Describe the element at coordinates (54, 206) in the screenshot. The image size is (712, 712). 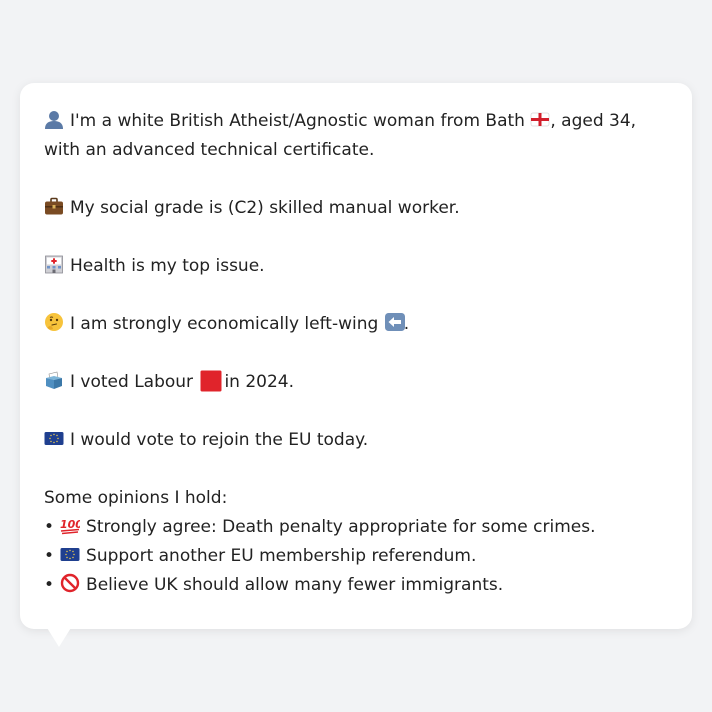
I see `briefcase-icon` at that location.